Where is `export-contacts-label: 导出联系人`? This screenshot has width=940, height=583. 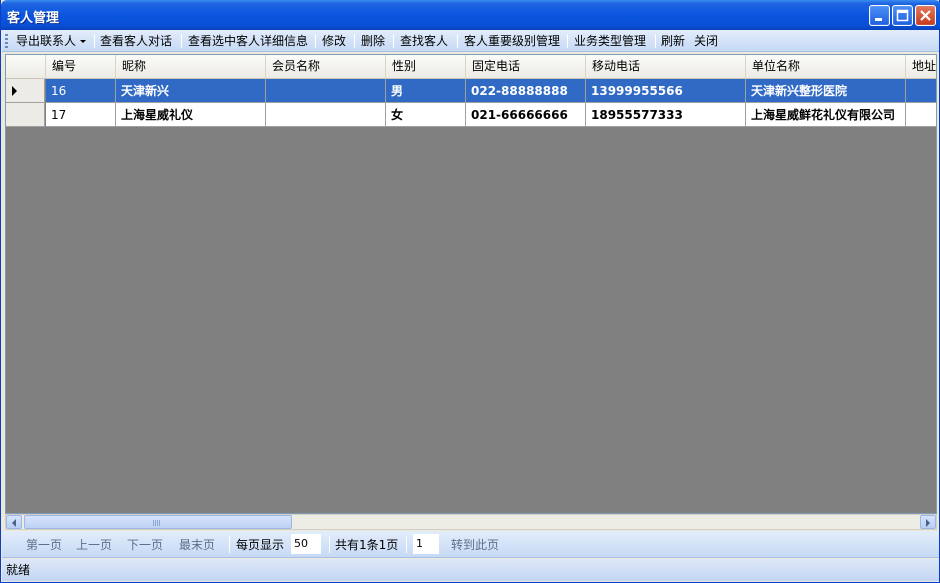 export-contacts-label: 导出联系人 is located at coordinates (46, 41).